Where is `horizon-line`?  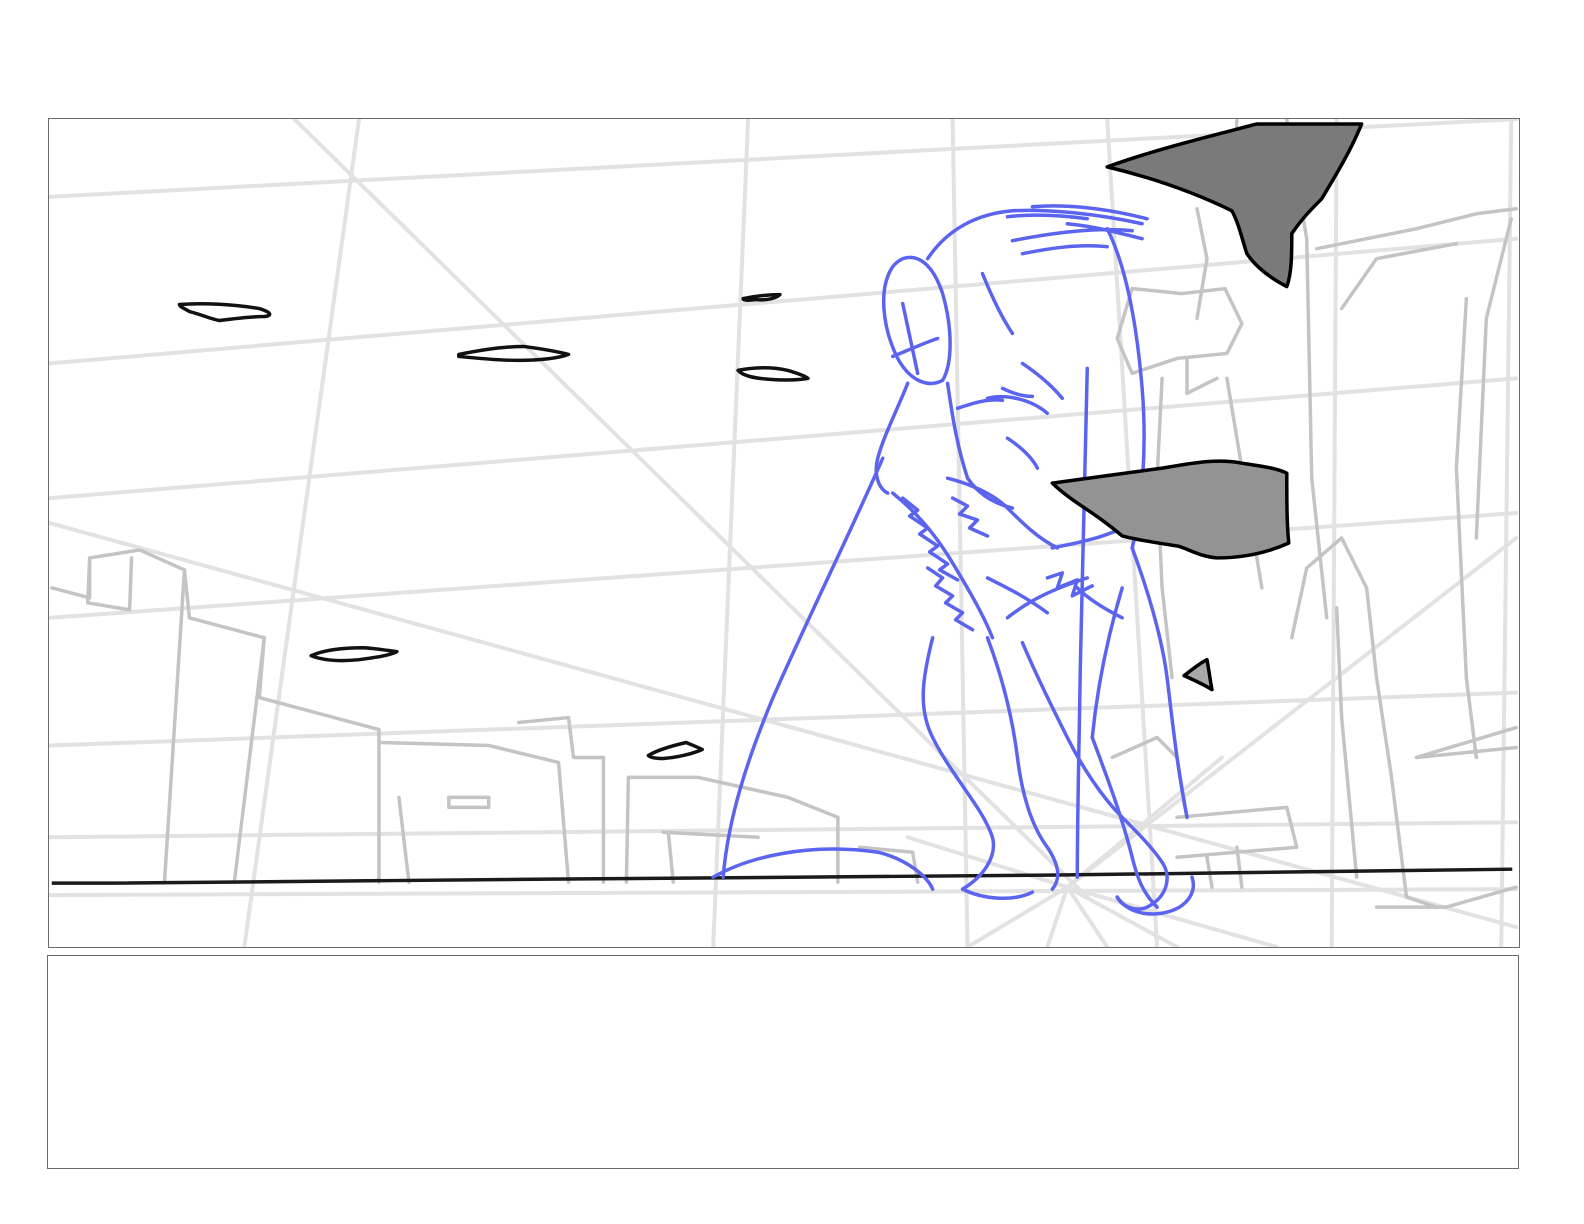 horizon-line is located at coordinates (782, 876).